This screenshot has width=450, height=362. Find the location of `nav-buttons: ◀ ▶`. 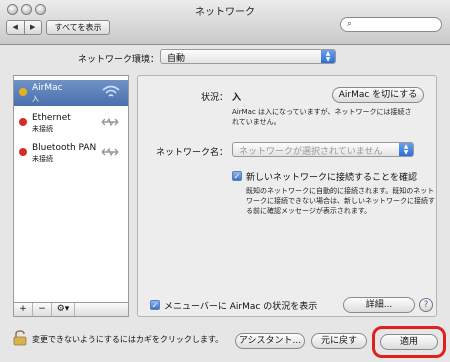

nav-buttons: ◀ ▶ is located at coordinates (24, 27).